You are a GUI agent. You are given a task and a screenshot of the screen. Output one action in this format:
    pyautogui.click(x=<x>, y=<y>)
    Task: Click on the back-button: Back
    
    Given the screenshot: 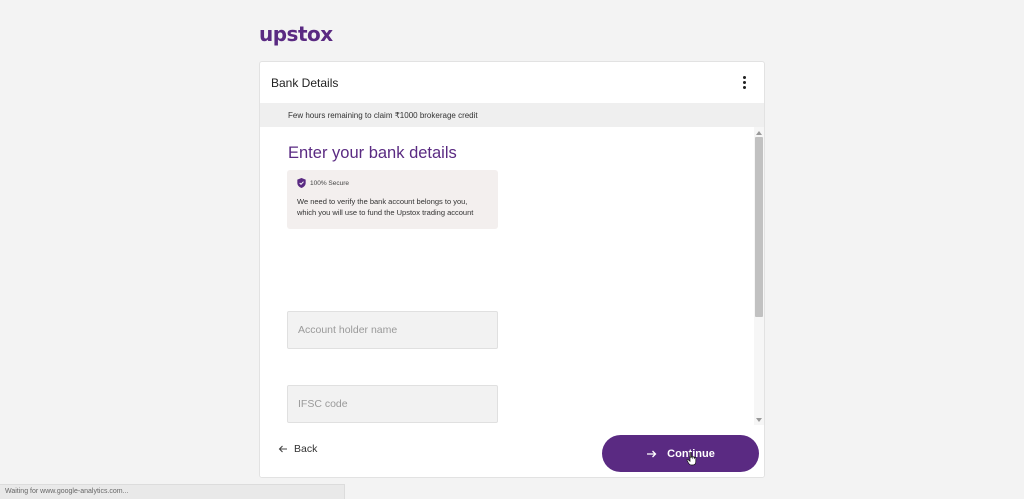 What is the action you would take?
    pyautogui.click(x=297, y=449)
    